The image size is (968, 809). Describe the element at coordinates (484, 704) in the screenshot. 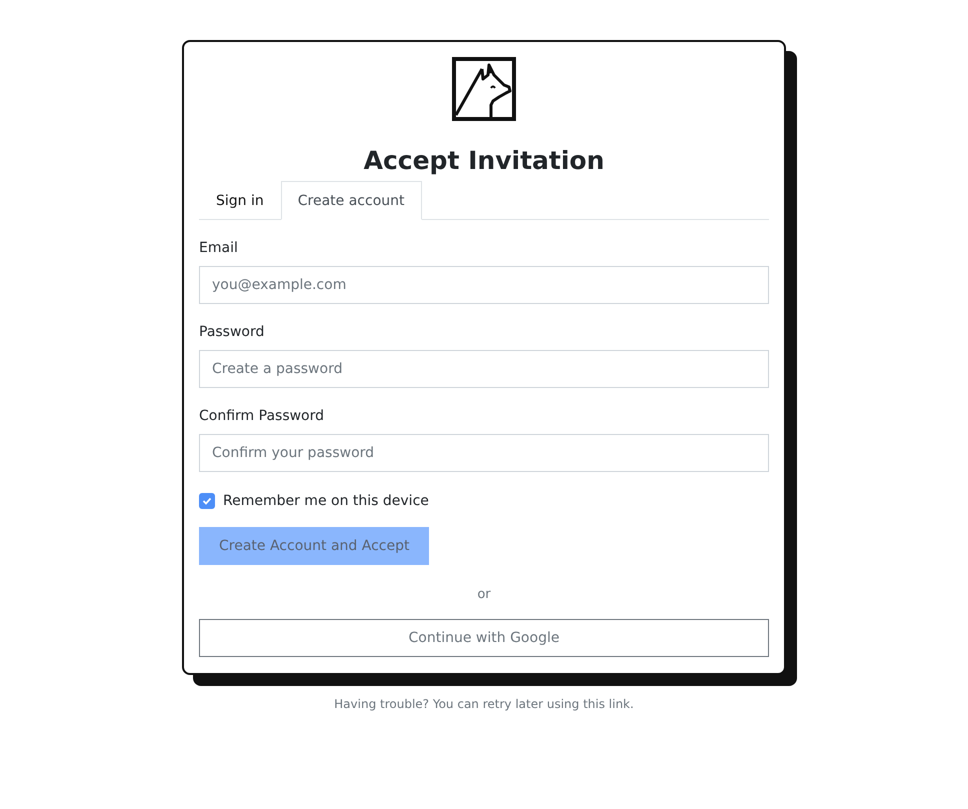

I see `footer-text: Having trouble? You can retry later using this link.` at that location.